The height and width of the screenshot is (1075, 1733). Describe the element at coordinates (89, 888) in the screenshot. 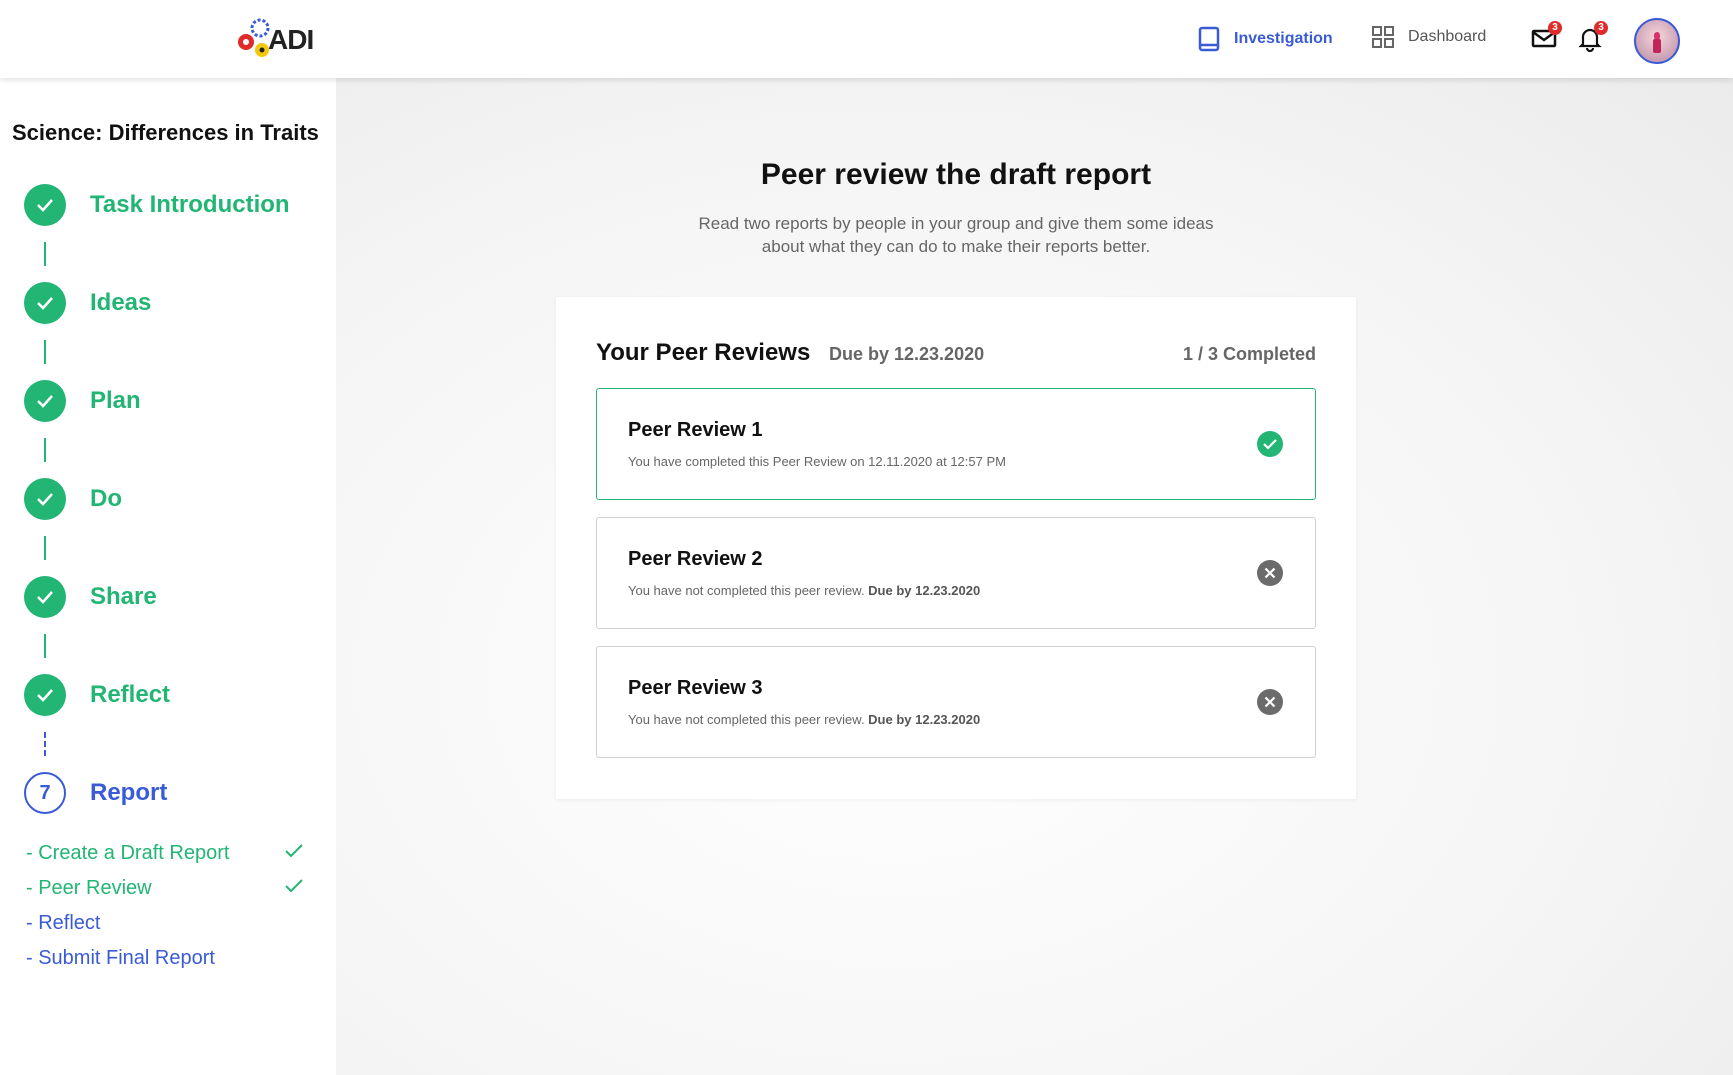

I see `substep-peer-review: - Peer Review` at that location.